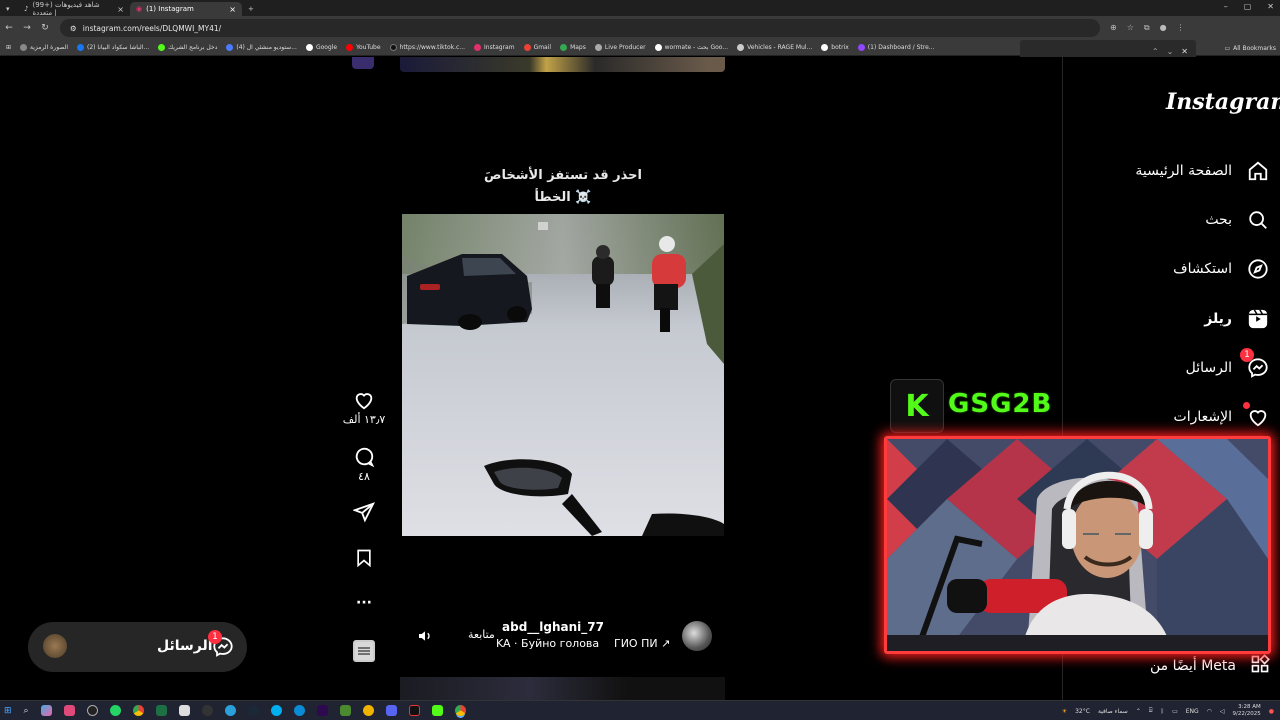 The image size is (1280, 720). What do you see at coordinates (74, 9) in the screenshot?
I see `tab-youtube: ♪ (99+) شاهد فيديوهات متعددة | ×` at bounding box center [74, 9].